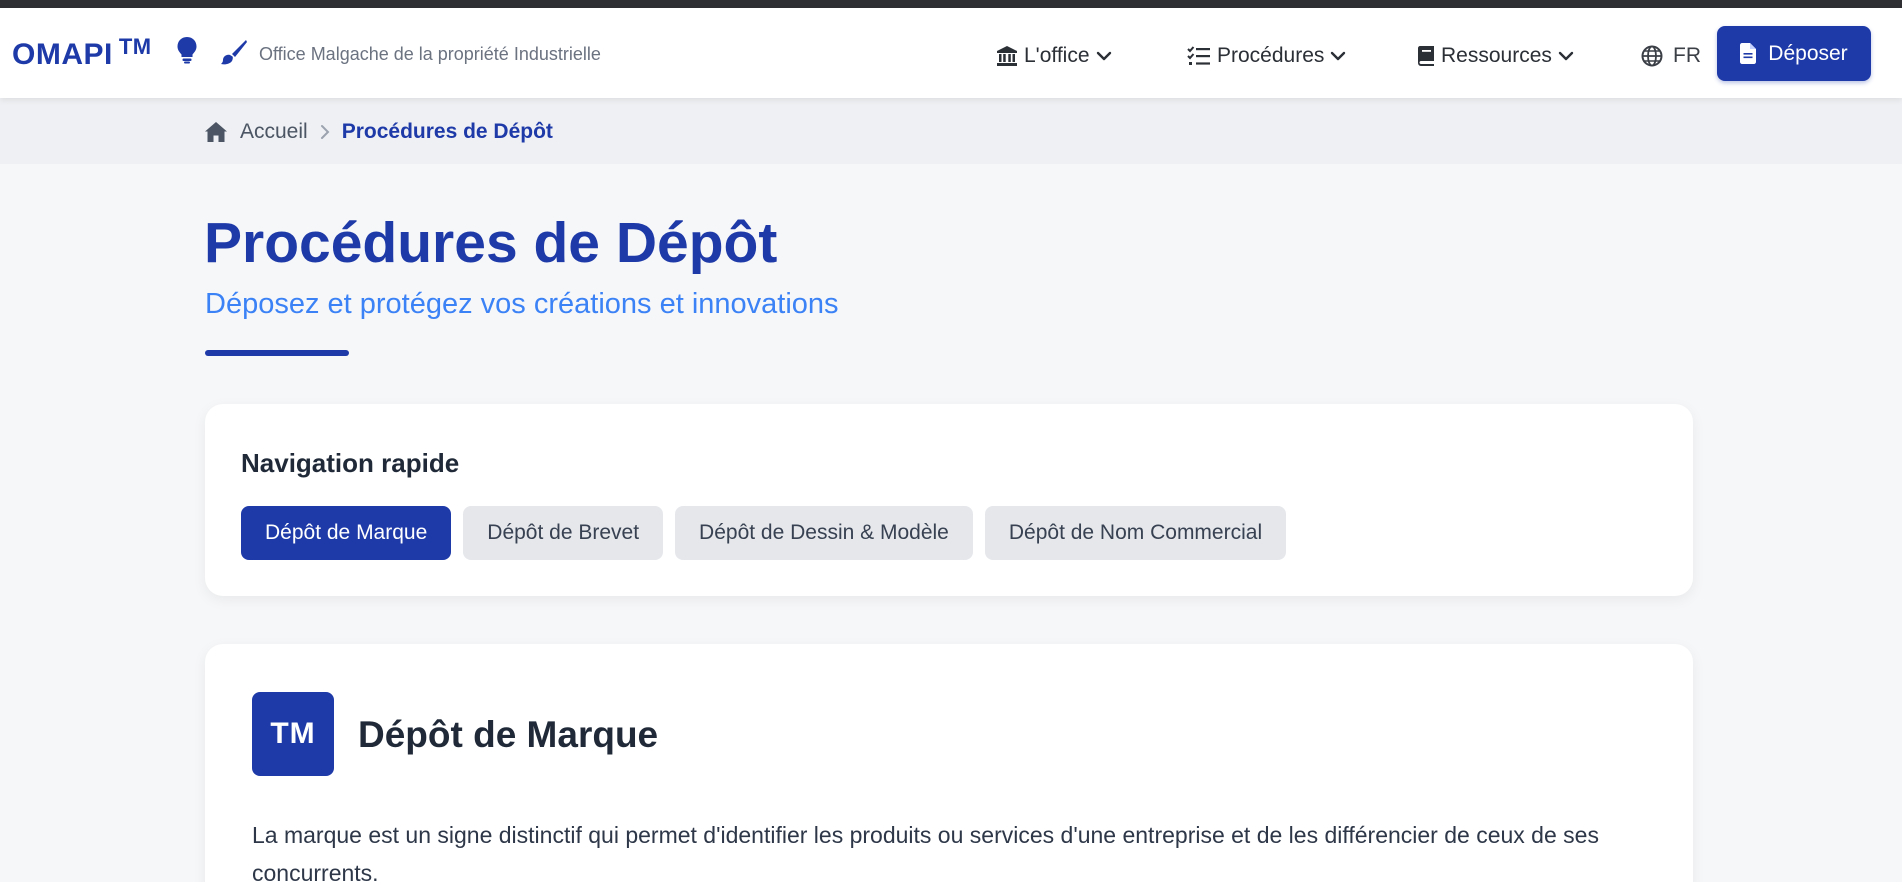 This screenshot has width=1902, height=882. I want to click on breadcrumb-home: Accueil, so click(274, 132).